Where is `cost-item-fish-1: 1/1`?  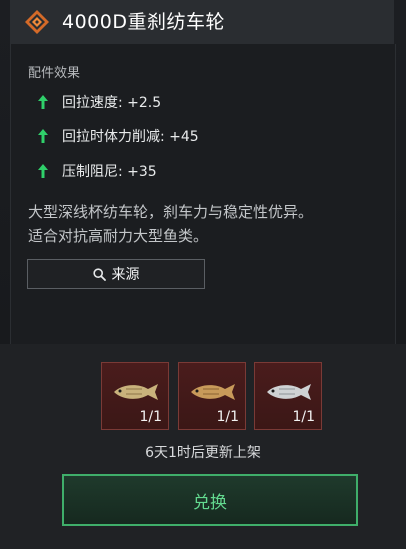
cost-item-fish-1: 1/1 is located at coordinates (135, 396).